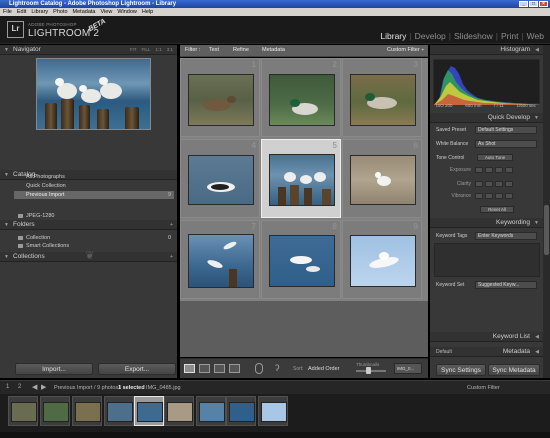 The height and width of the screenshot is (438, 550). Describe the element at coordinates (60, 12) in the screenshot. I see `menu-photo: Photo` at that location.